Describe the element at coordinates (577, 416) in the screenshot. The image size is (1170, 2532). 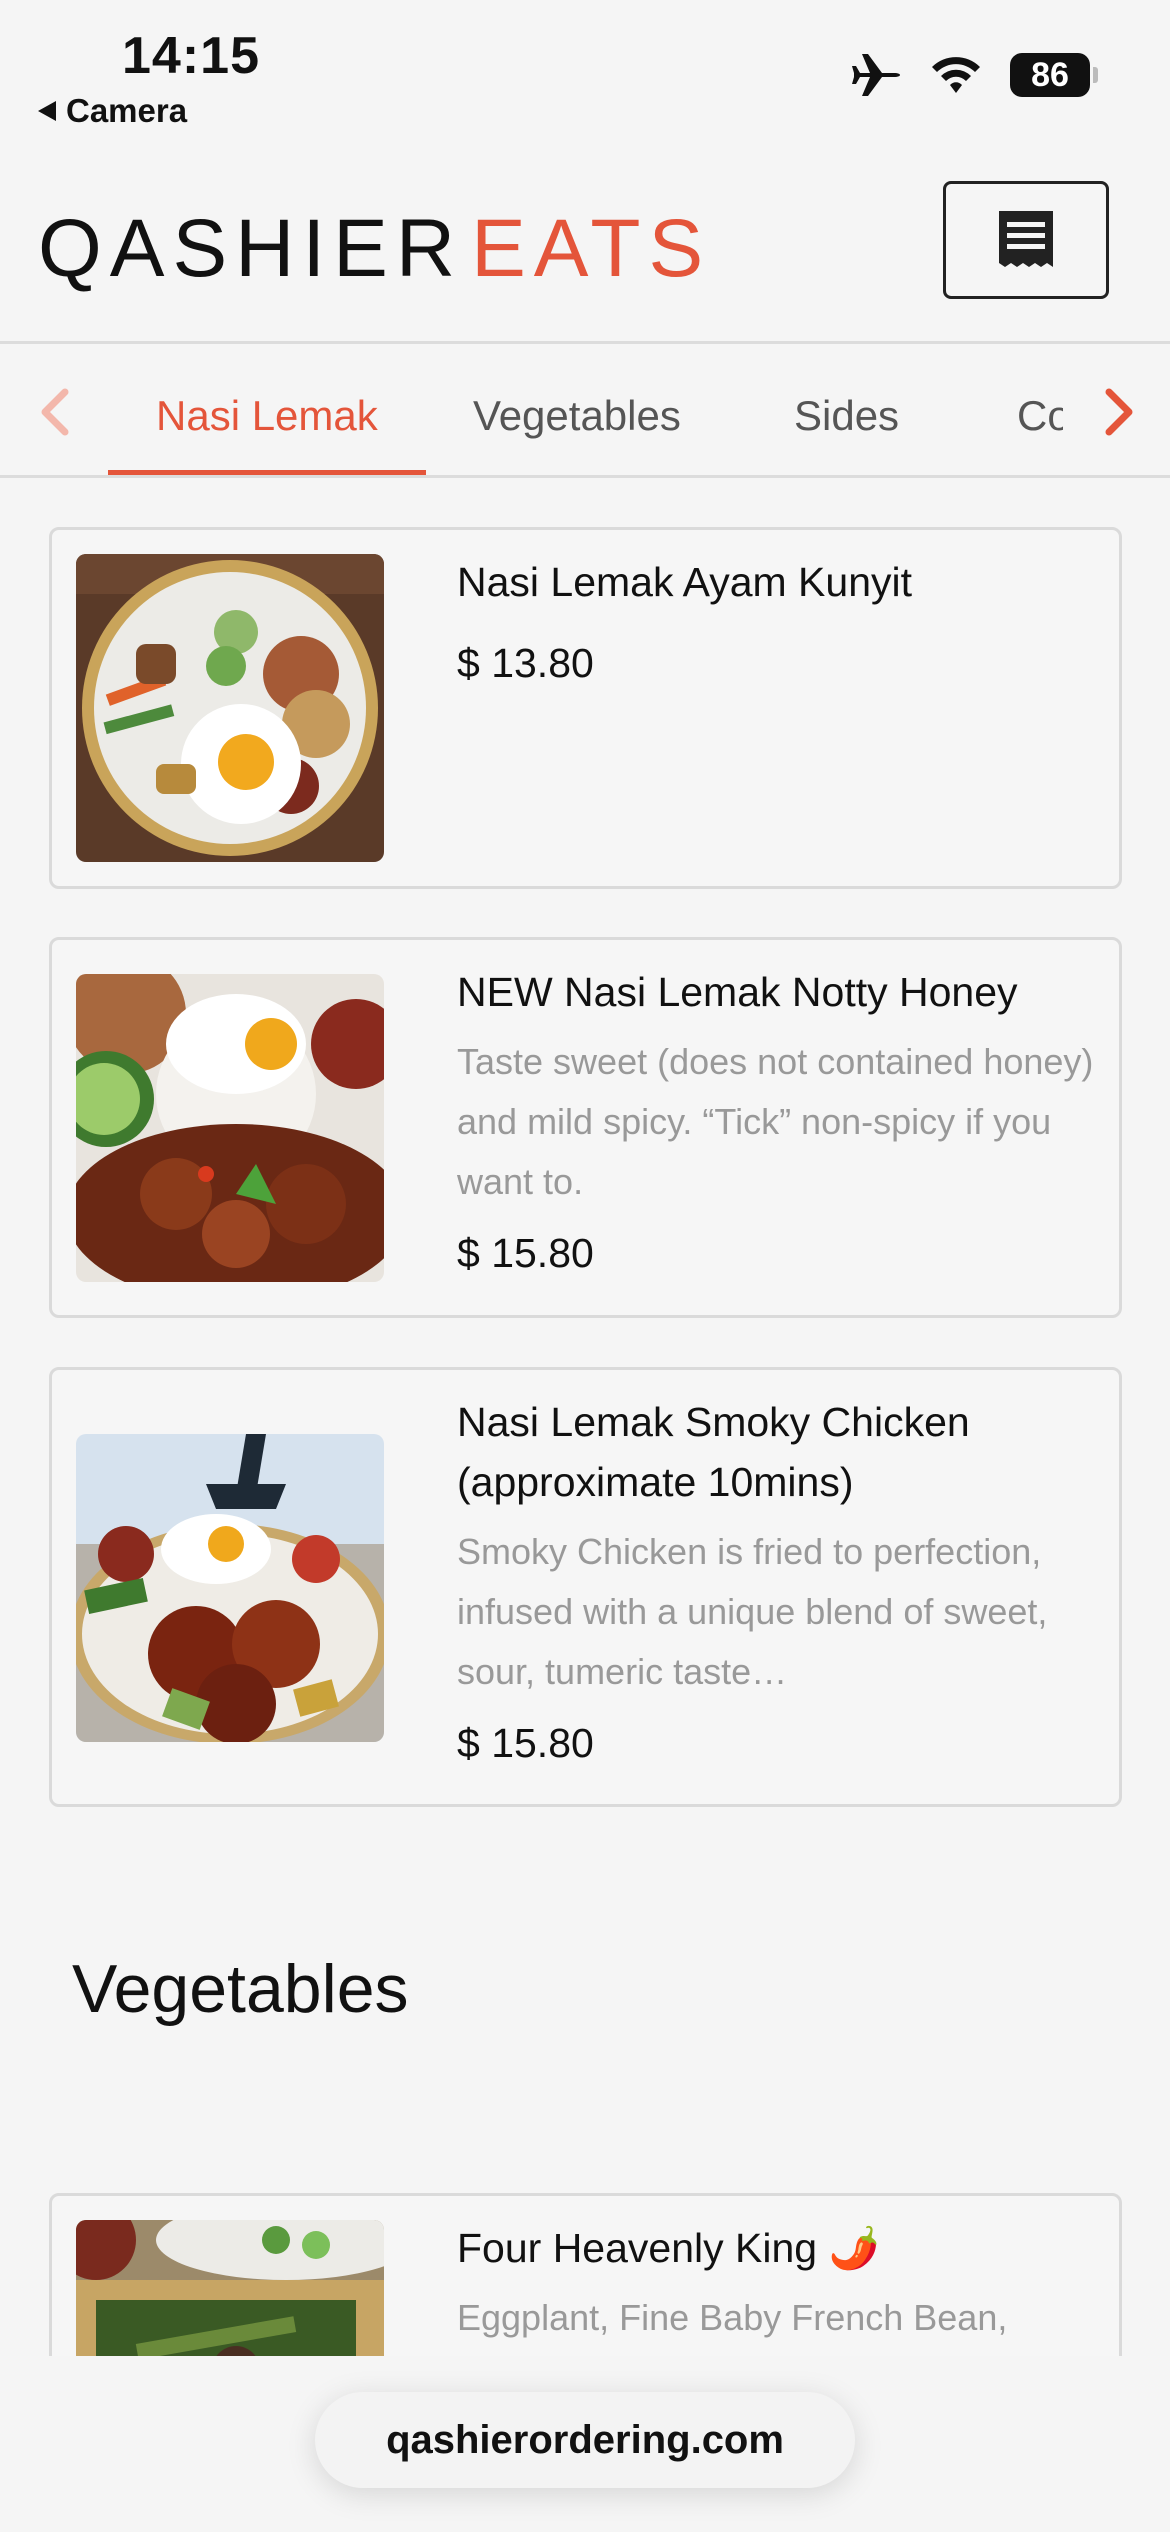
I see `tab-vegetables: Vegetables` at that location.